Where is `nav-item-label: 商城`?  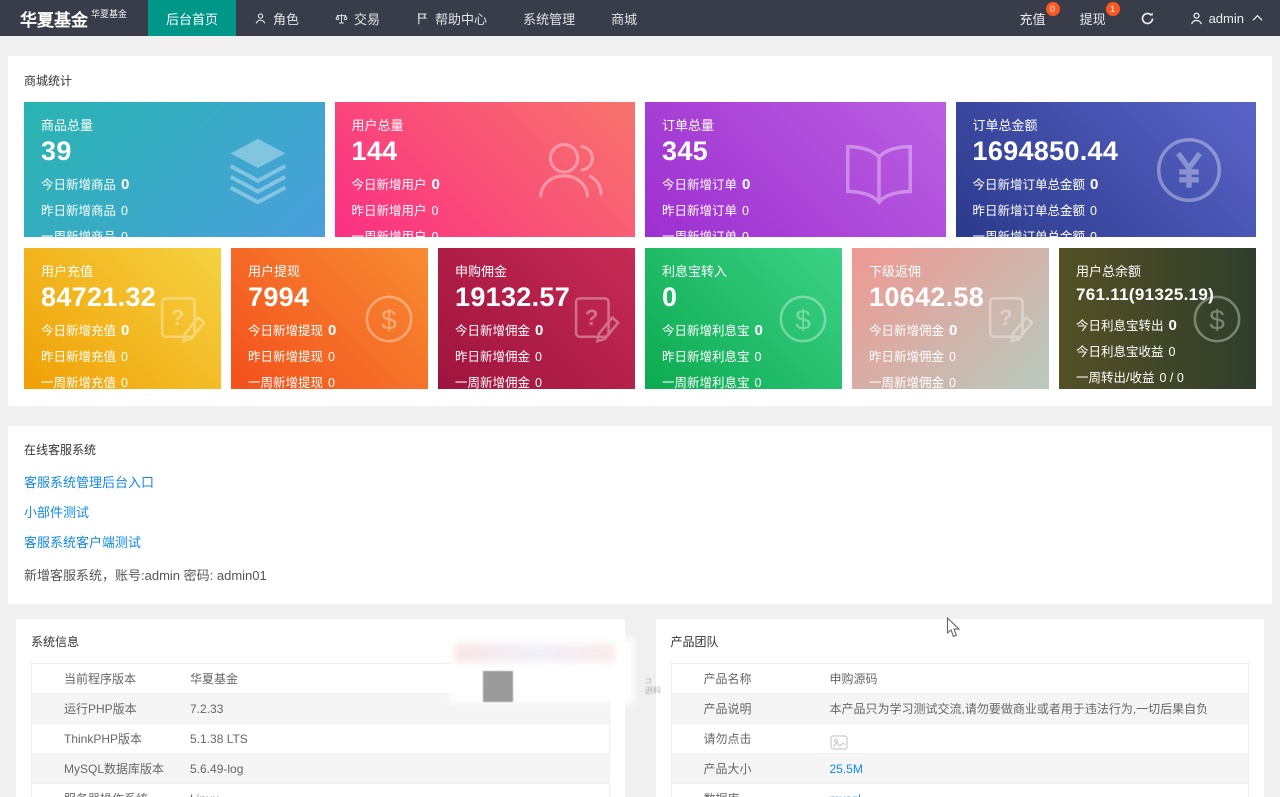 nav-item-label: 商城 is located at coordinates (624, 19).